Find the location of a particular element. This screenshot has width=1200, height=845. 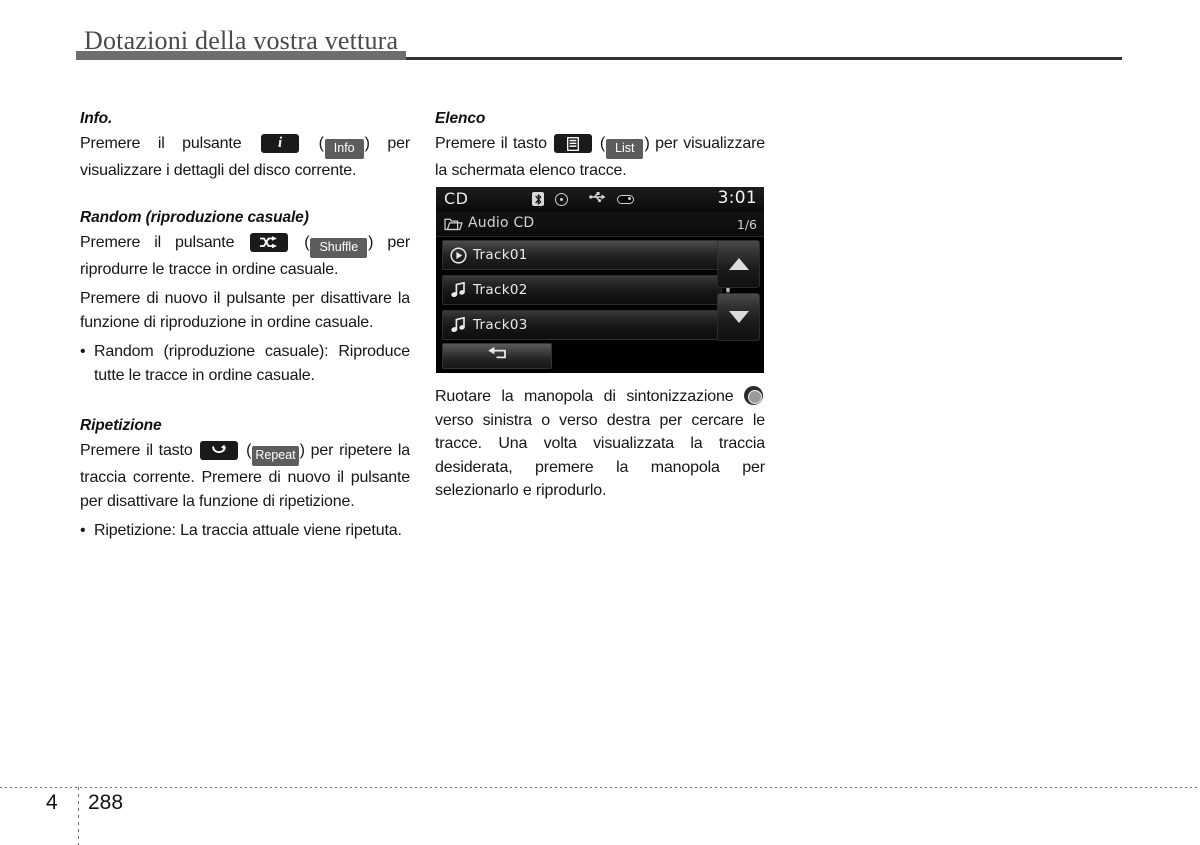

list-softkey: List is located at coordinates (625, 149).